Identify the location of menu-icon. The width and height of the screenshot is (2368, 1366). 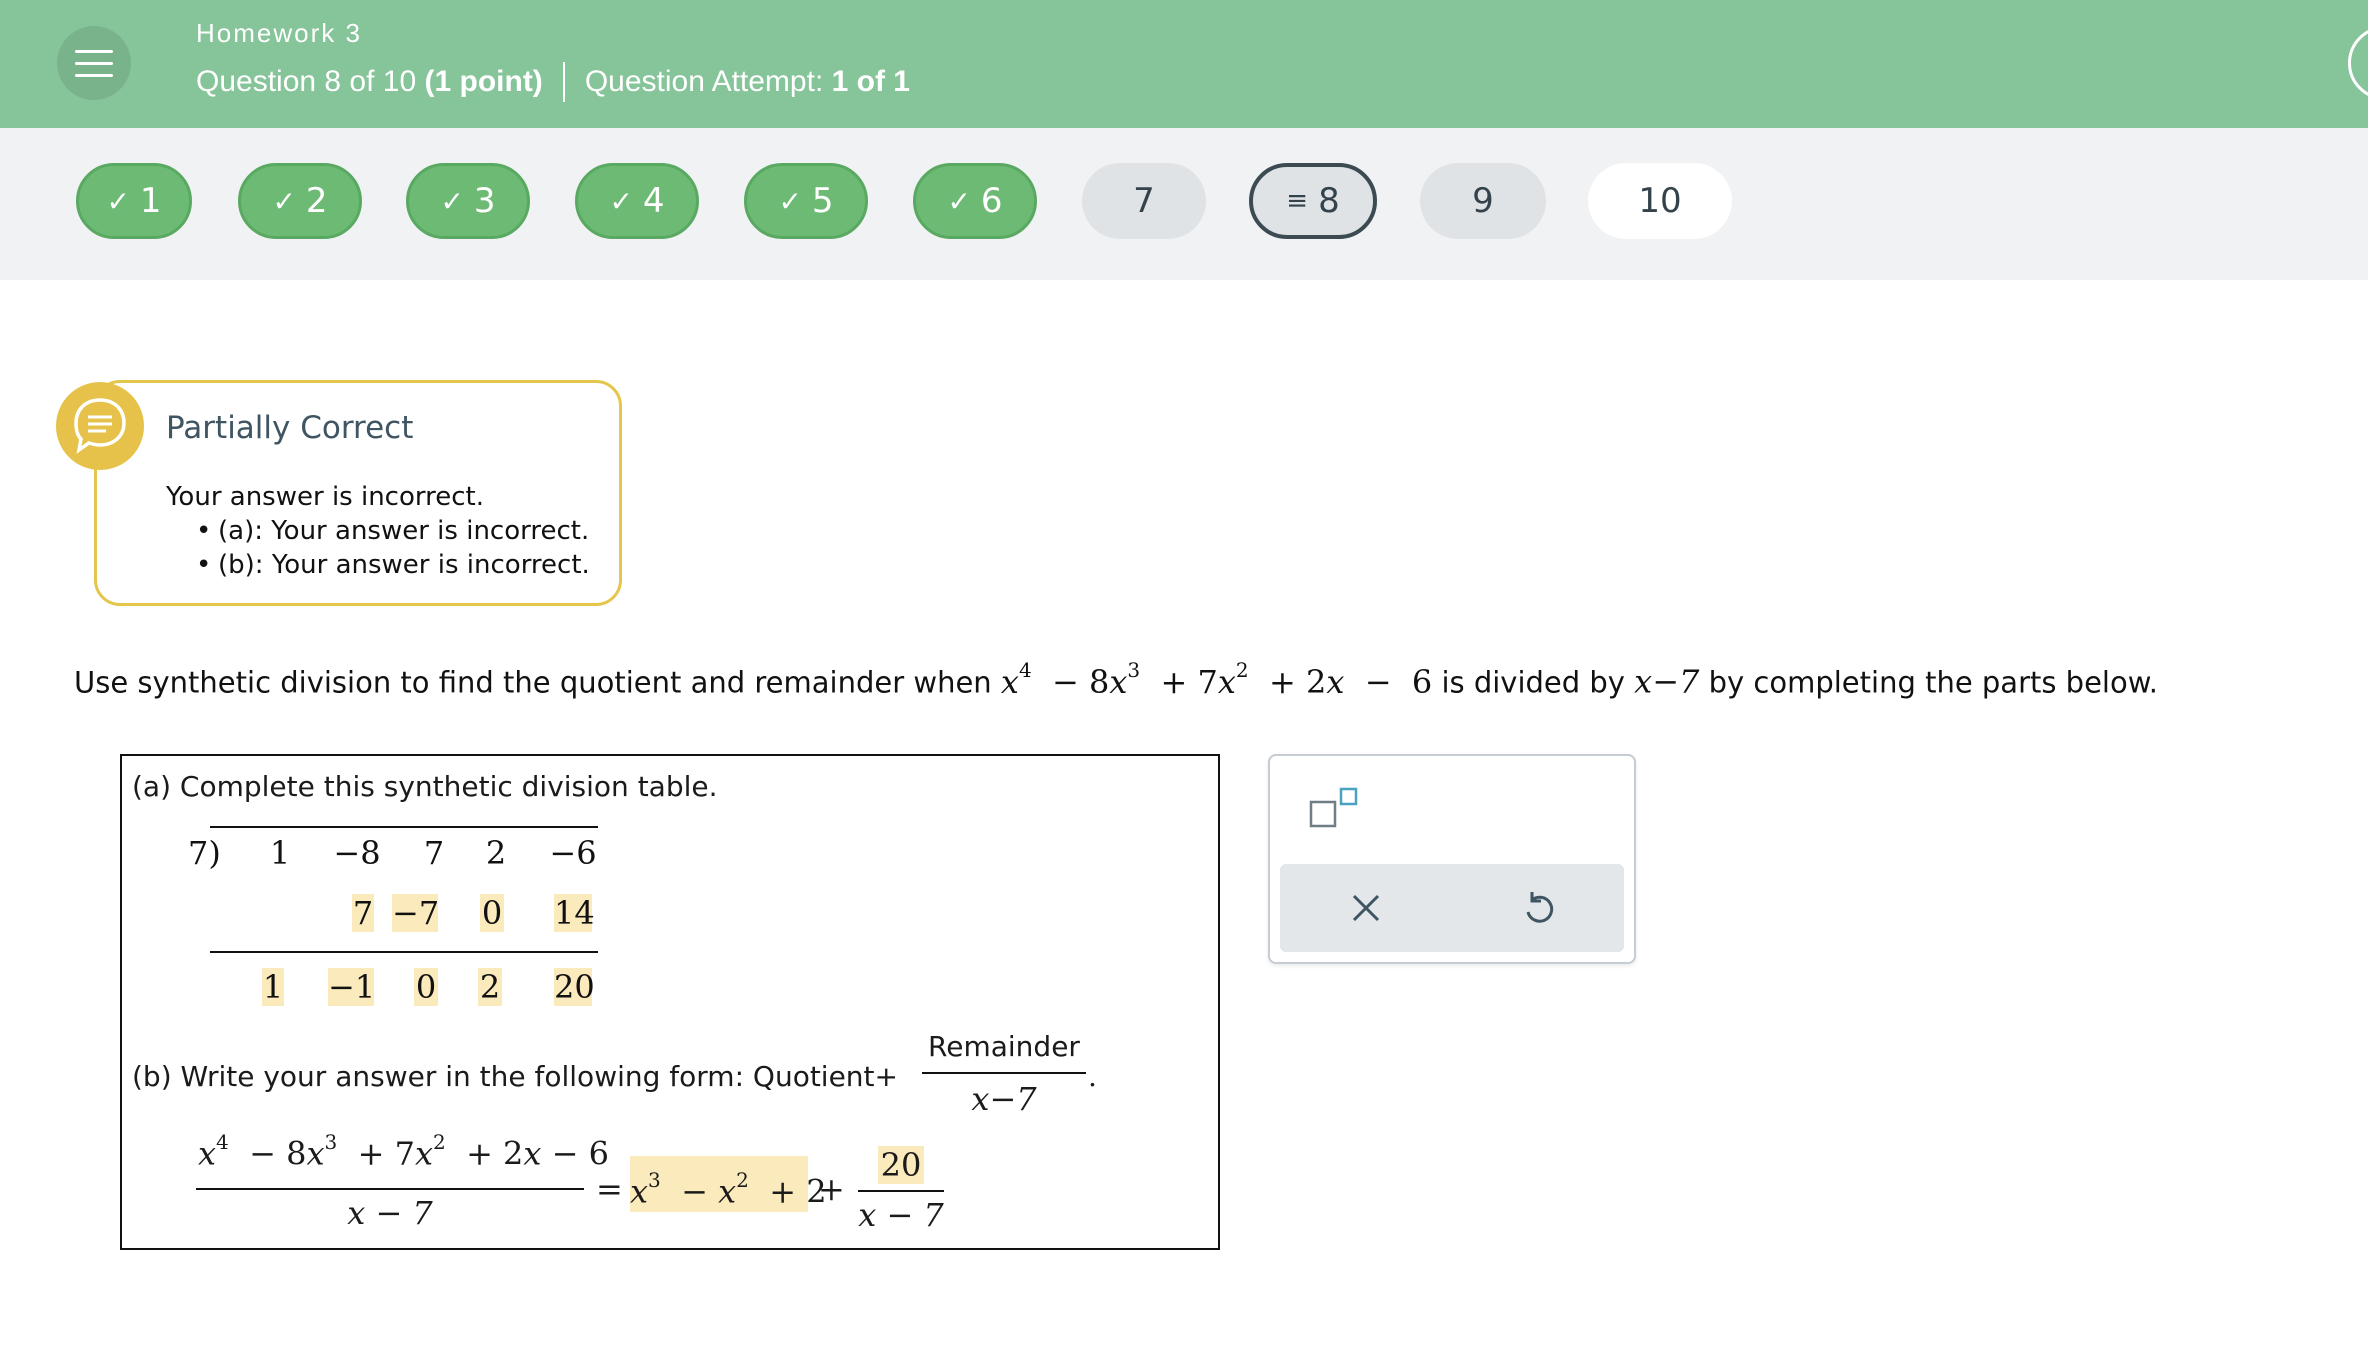
(94, 63).